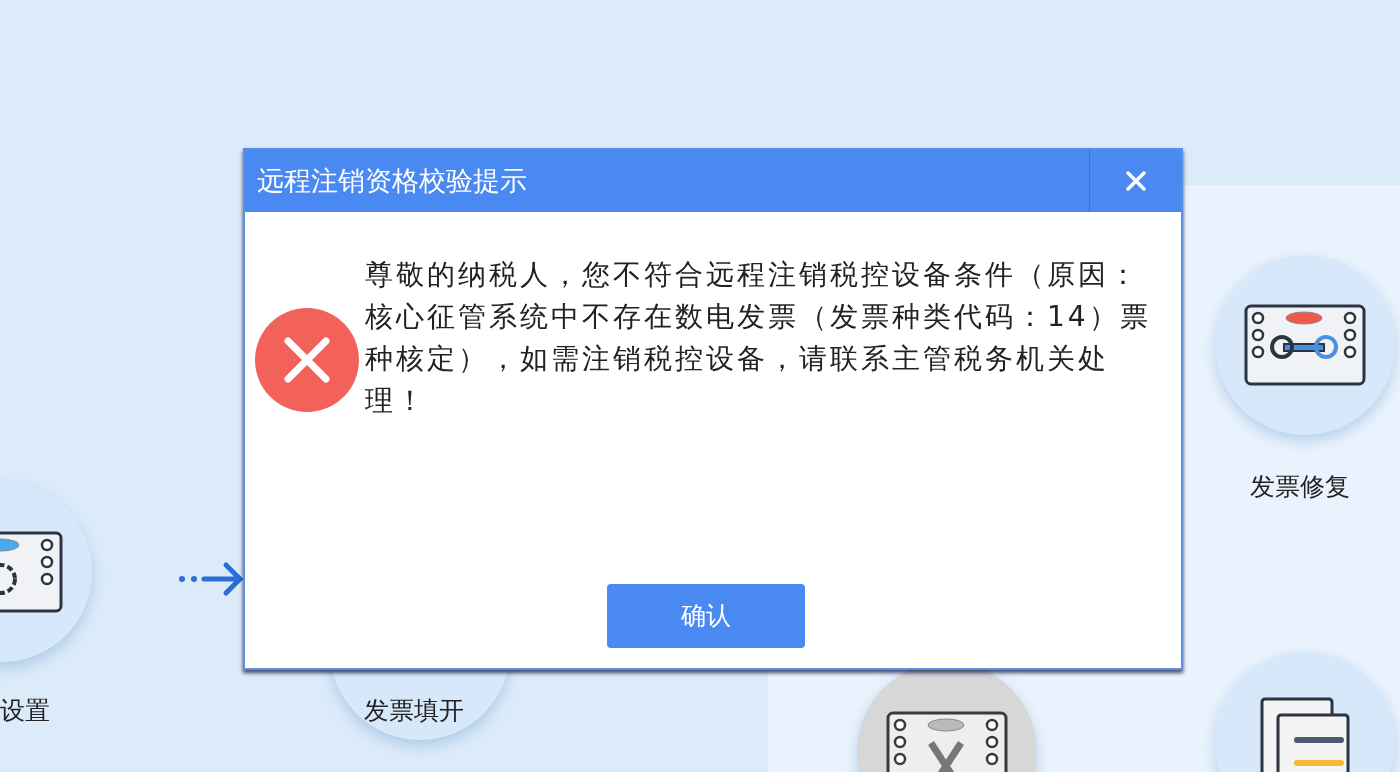 The height and width of the screenshot is (772, 1400). I want to click on confirm-button: 确认, so click(706, 616).